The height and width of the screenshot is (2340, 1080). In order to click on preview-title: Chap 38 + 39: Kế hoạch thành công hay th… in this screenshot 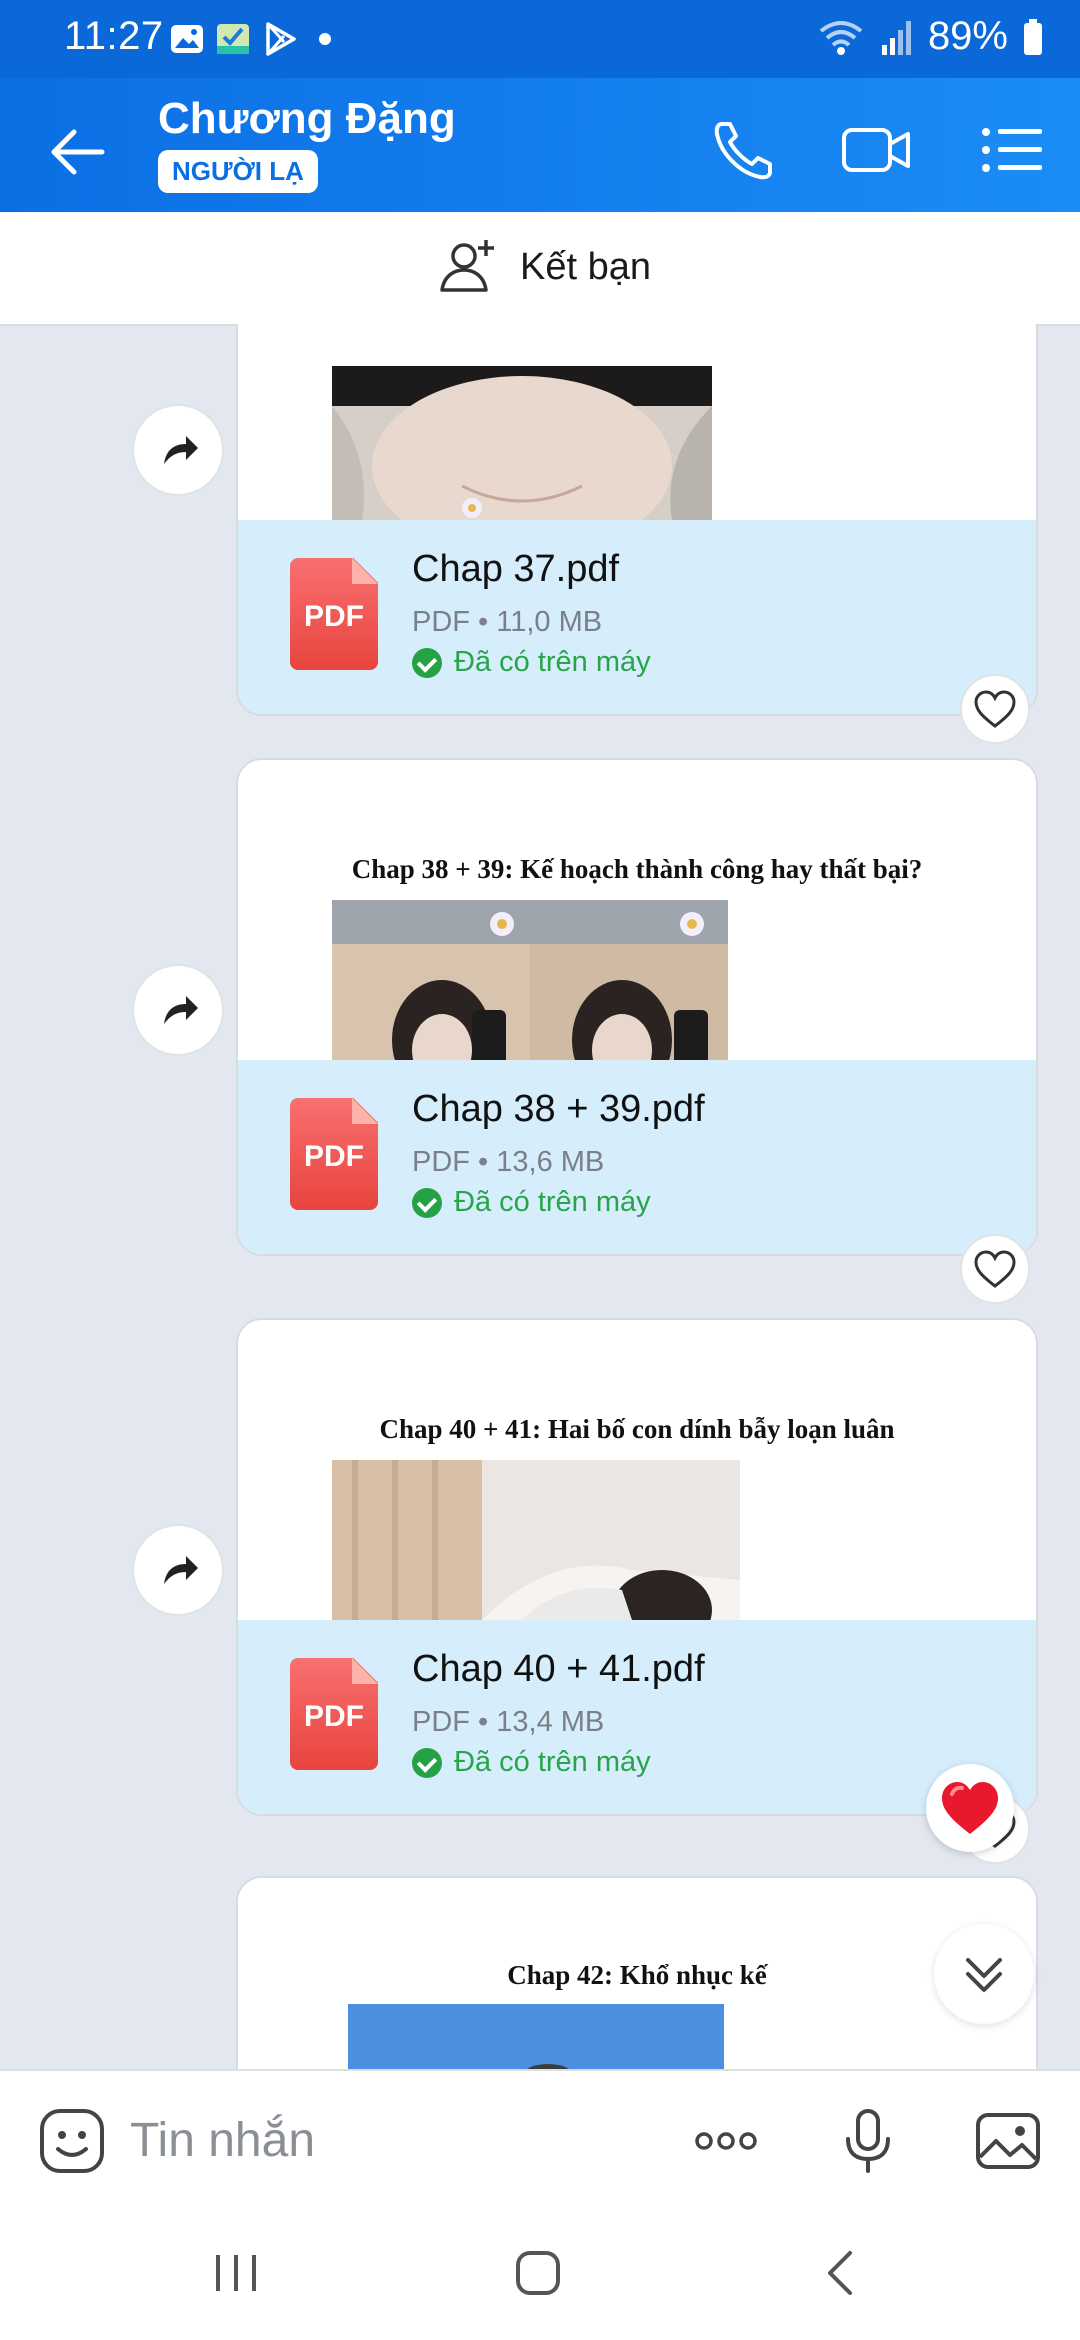, I will do `click(637, 869)`.